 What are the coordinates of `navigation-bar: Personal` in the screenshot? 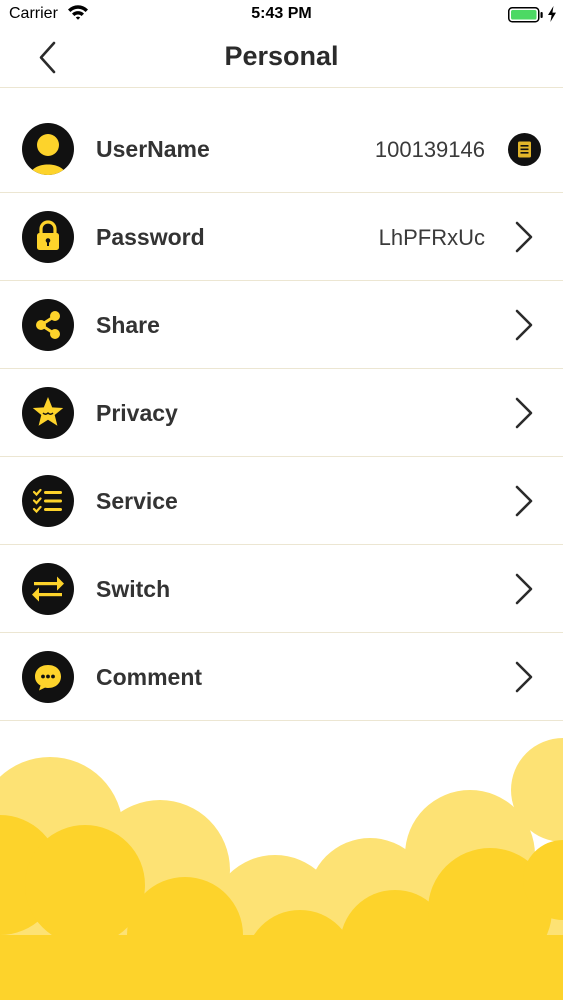 It's located at (281, 59).